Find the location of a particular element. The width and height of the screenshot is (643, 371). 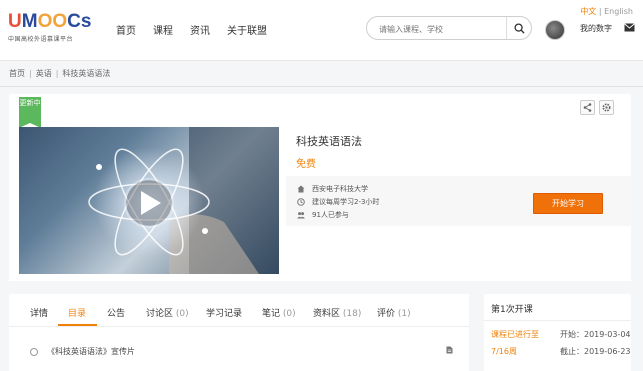

breadcrumb-category: 英语 is located at coordinates (44, 73).